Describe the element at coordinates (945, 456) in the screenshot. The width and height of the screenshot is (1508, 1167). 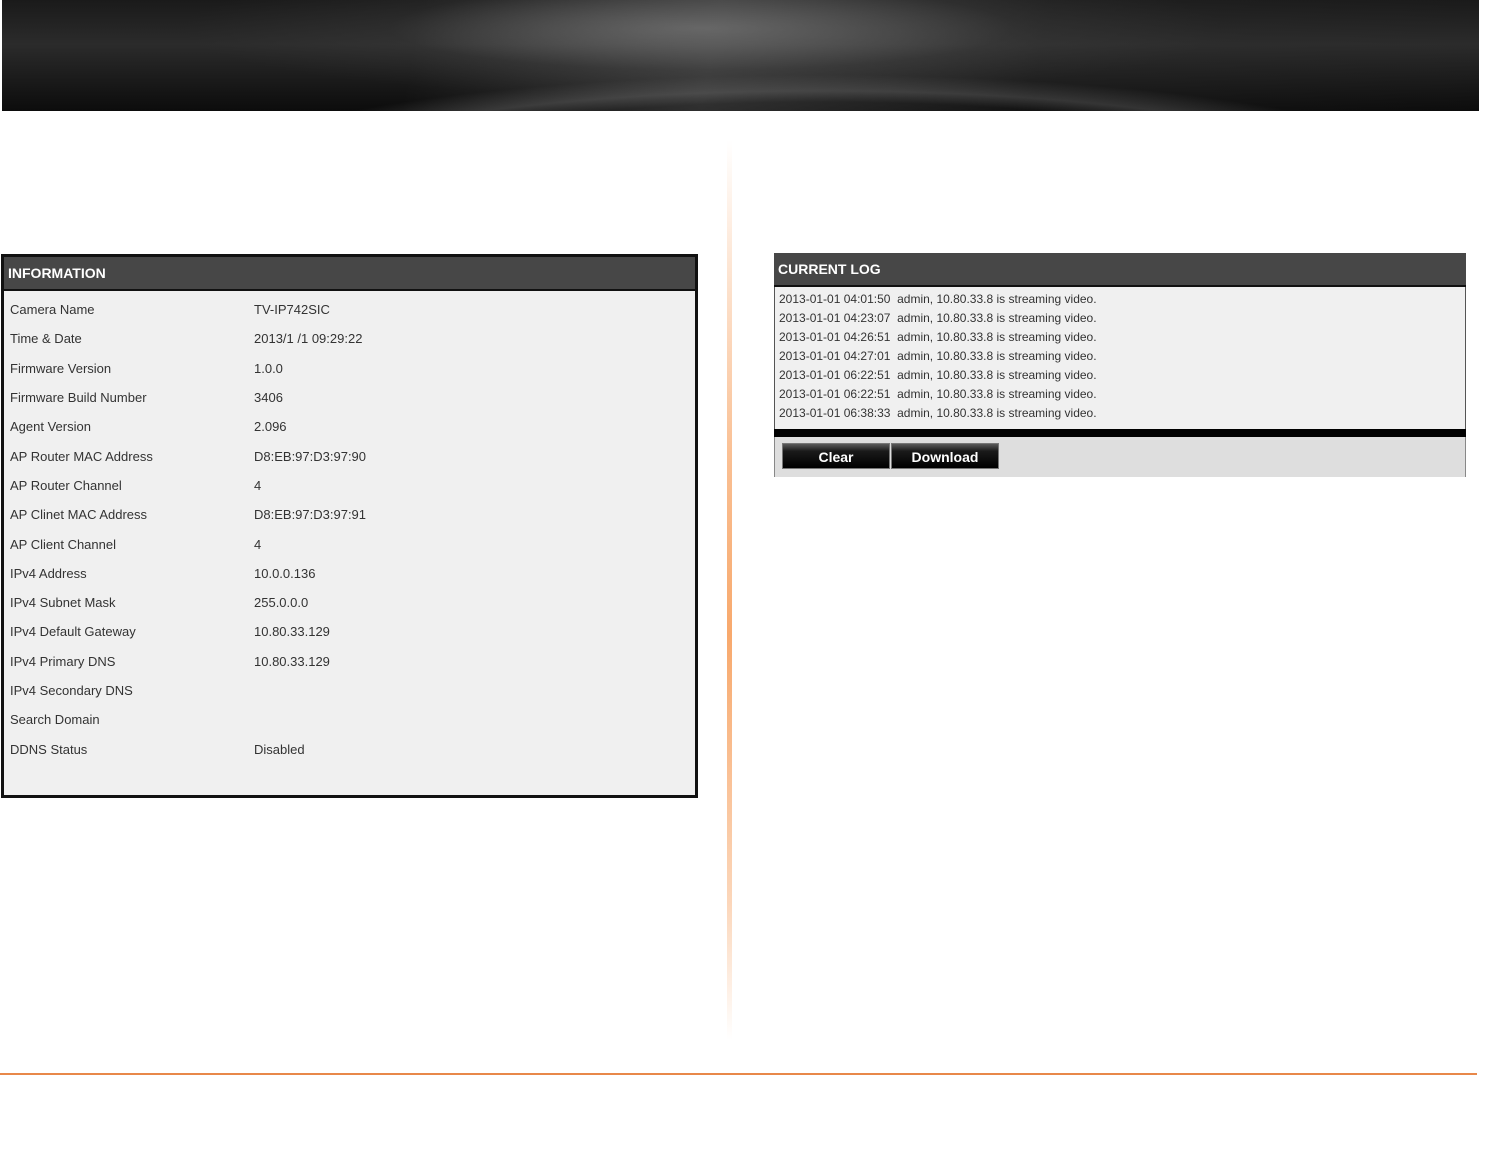
I see `download-log-button: Download` at that location.